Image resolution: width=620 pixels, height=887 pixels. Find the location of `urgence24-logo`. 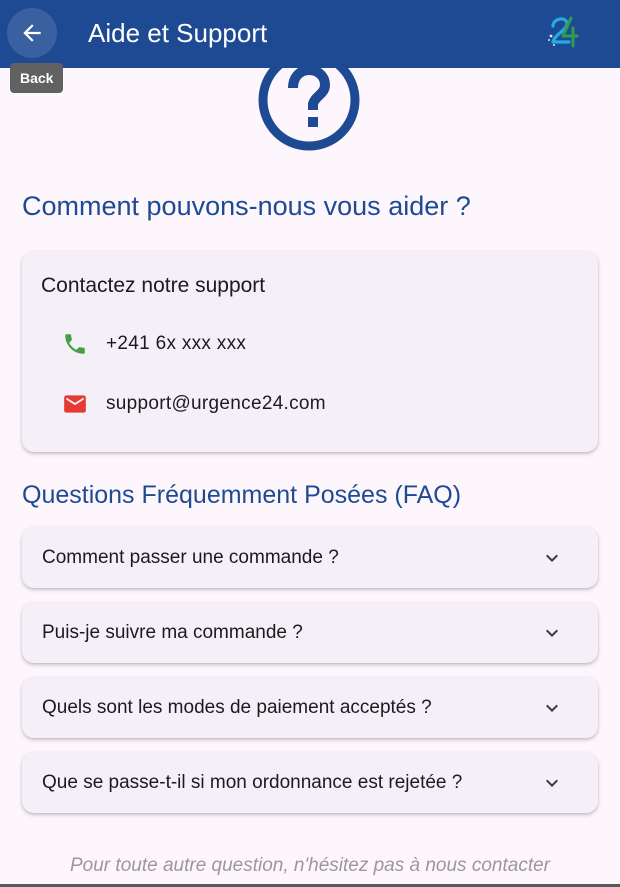

urgence24-logo is located at coordinates (563, 32).